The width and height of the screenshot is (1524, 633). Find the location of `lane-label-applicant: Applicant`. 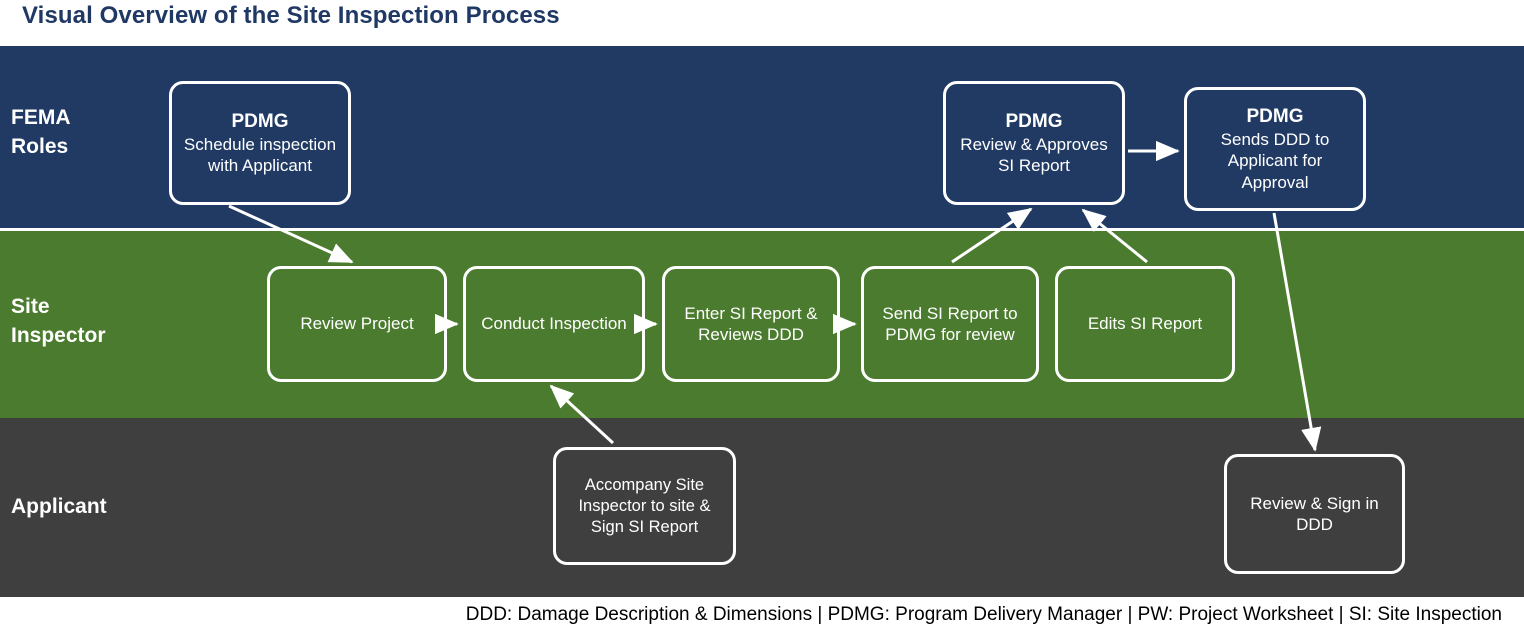

lane-label-applicant: Applicant is located at coordinates (59, 506).